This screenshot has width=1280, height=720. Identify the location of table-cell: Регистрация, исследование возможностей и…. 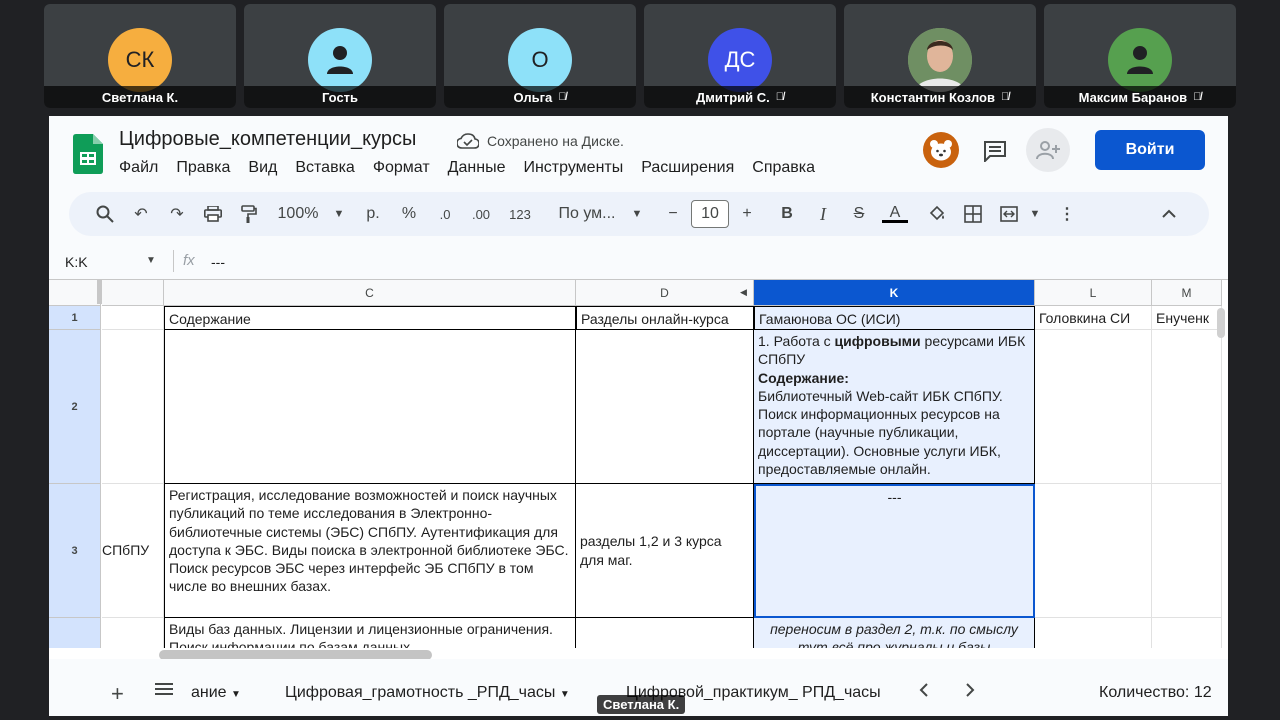
(370, 551).